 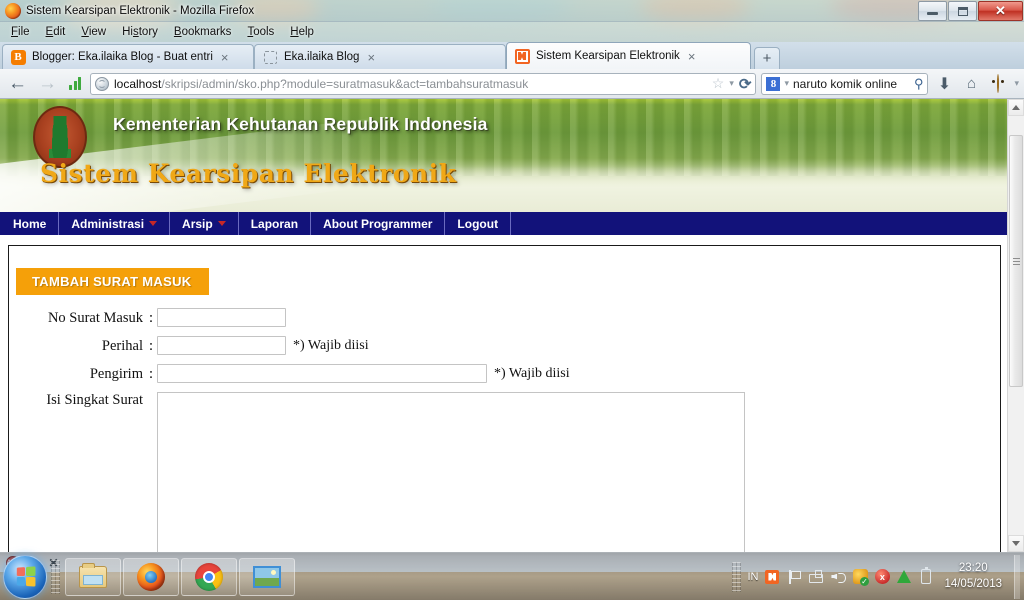 I want to click on menu-history: History, so click(x=140, y=32).